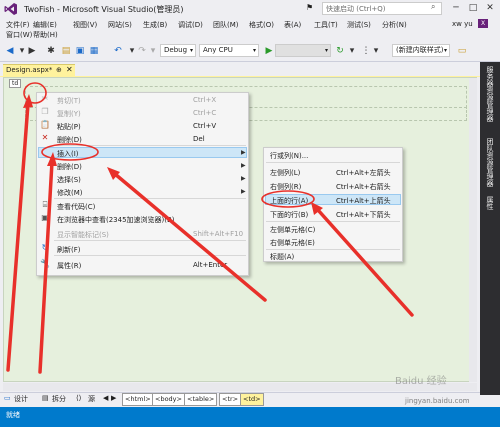 The width and height of the screenshot is (500, 427). What do you see at coordinates (21, 399) in the screenshot?
I see `tab-design: 设计` at bounding box center [21, 399].